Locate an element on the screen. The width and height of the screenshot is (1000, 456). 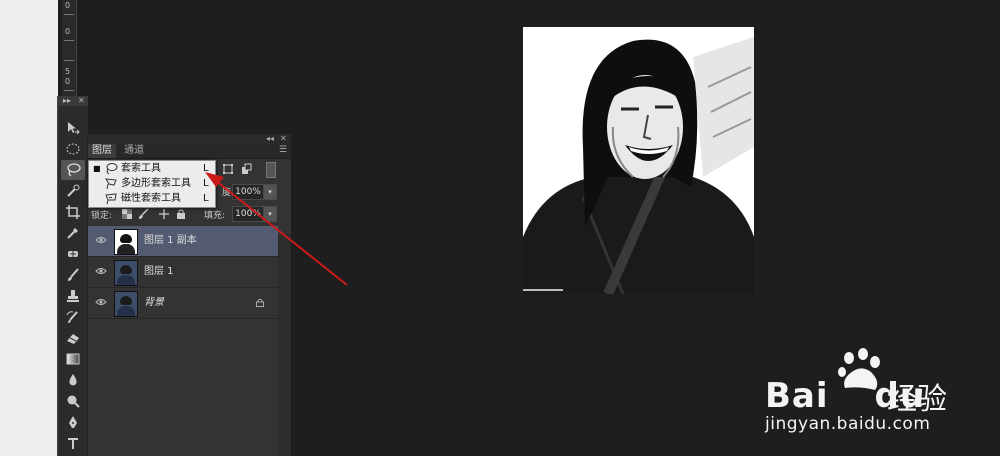
flyout-item-label: 磁性套索工具 is located at coordinates (151, 198).